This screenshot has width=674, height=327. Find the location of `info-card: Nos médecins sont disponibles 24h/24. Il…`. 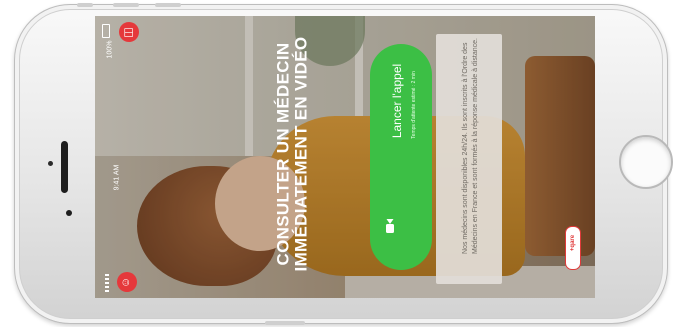

info-card: Nos médecins sont disponibles 24h/24. Il… is located at coordinates (469, 159).